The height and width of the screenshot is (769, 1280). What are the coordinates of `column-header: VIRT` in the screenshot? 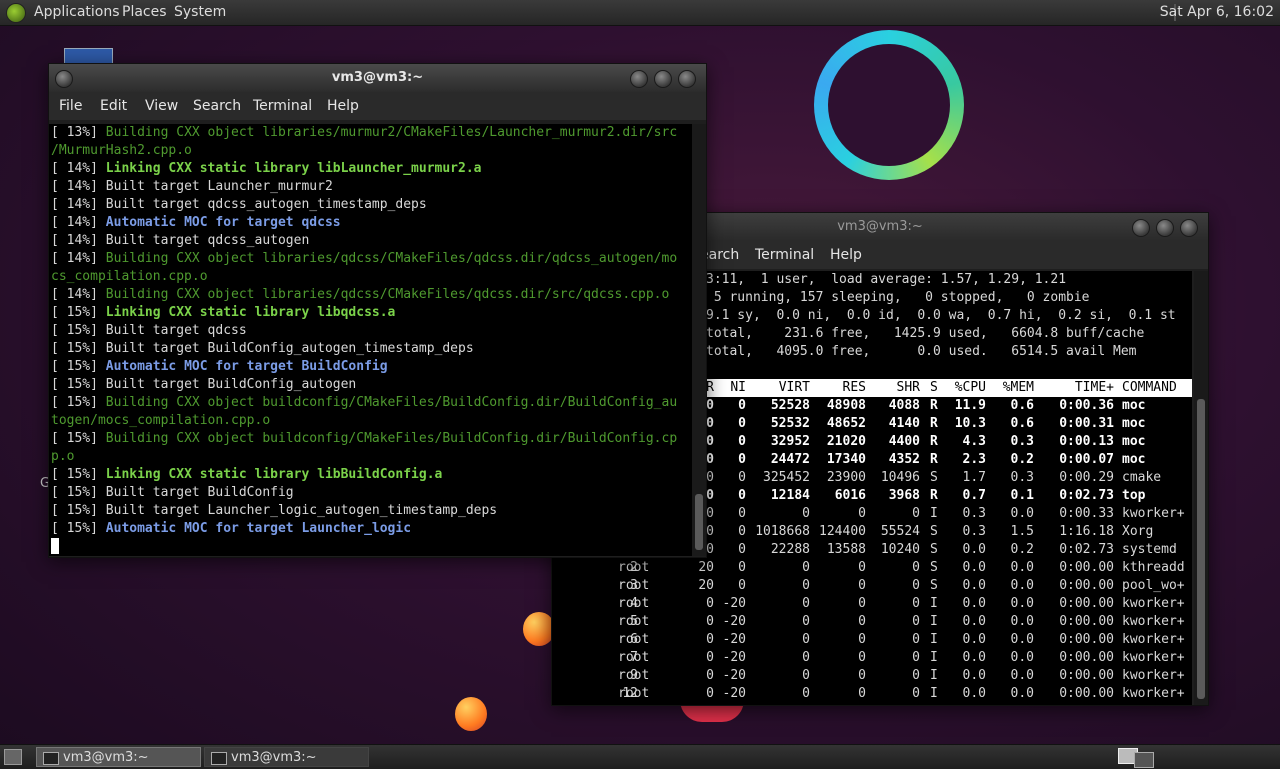 It's located at (779, 388).